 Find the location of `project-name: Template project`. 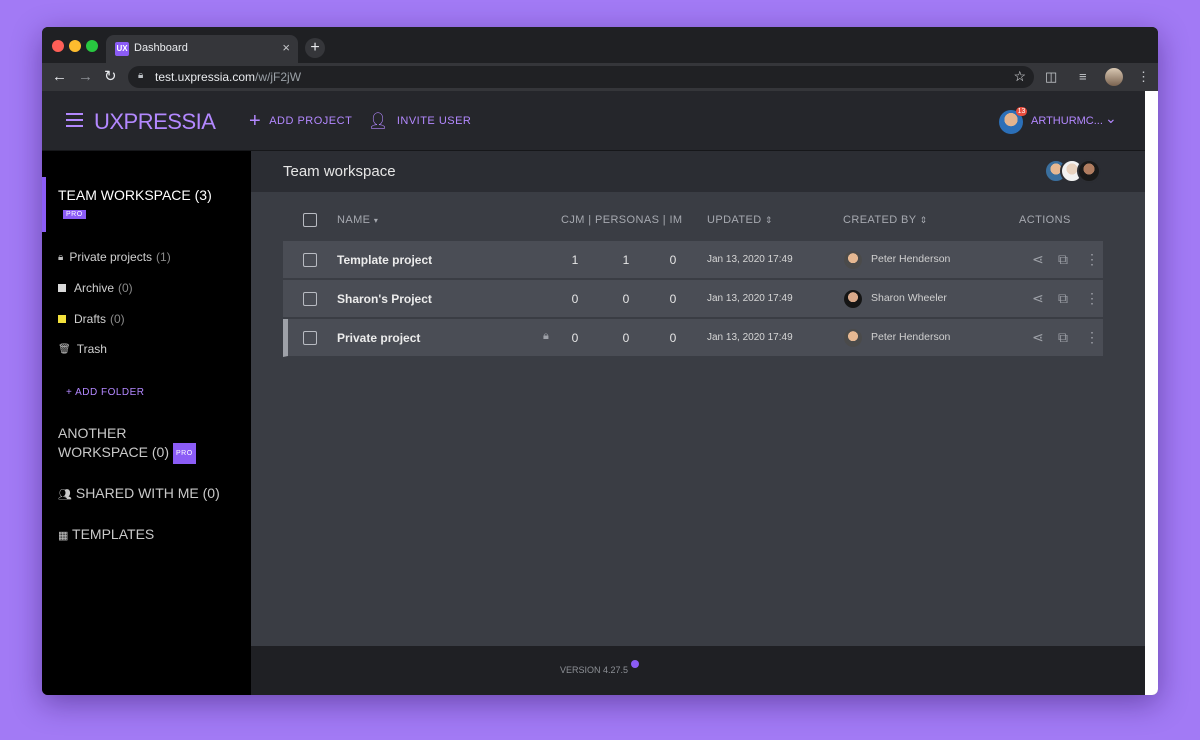

project-name: Template project is located at coordinates (384, 260).